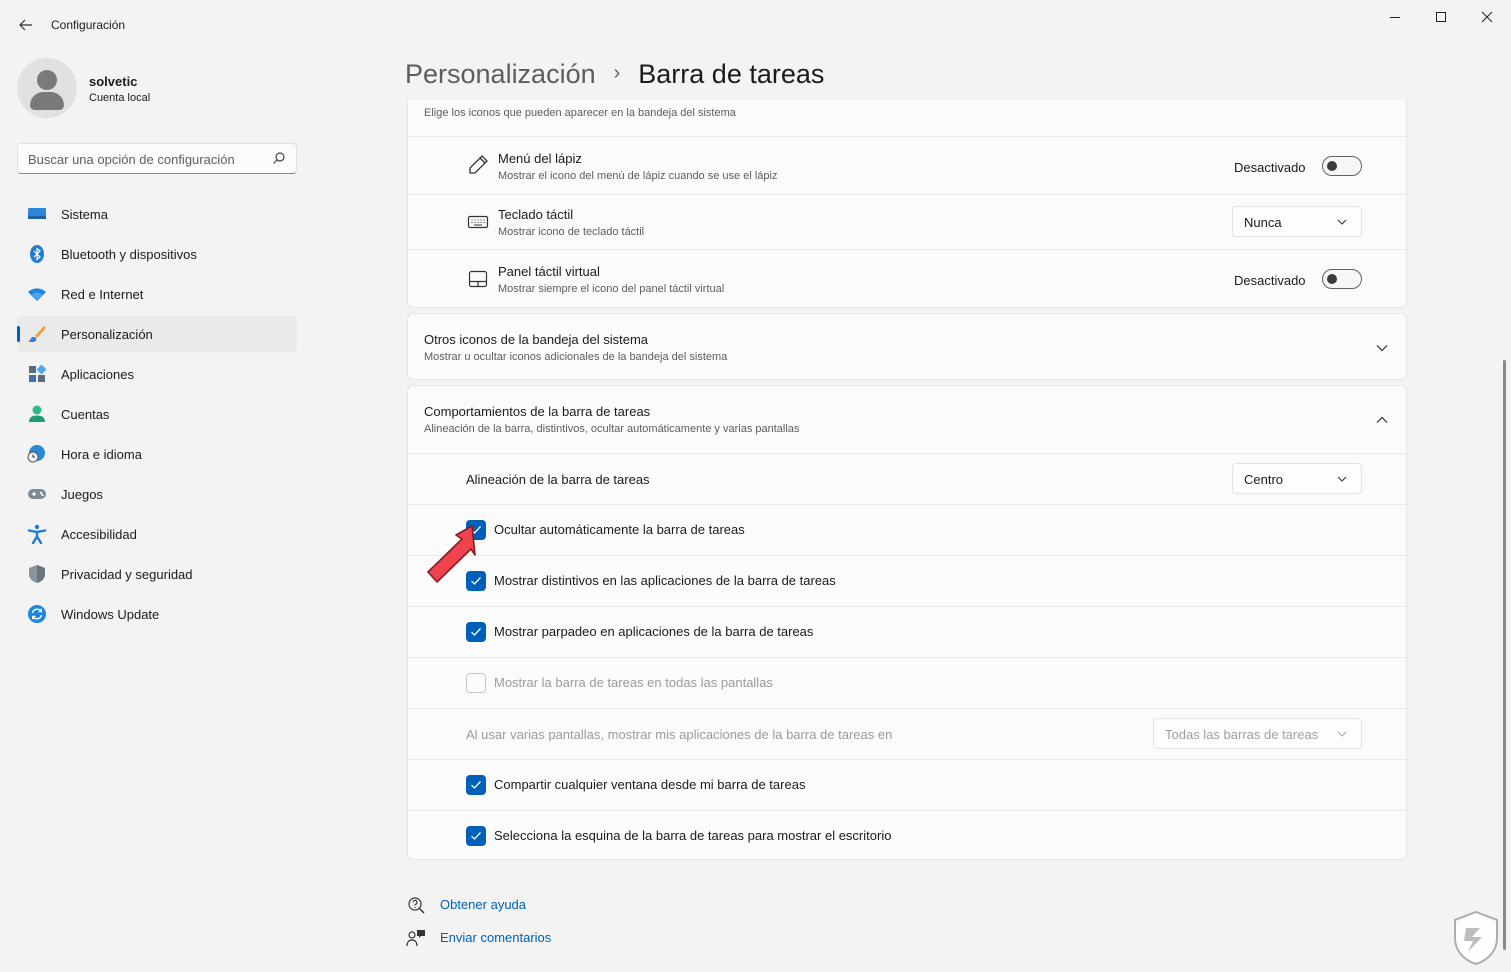 Image resolution: width=1511 pixels, height=972 pixels. Describe the element at coordinates (113, 81) in the screenshot. I see `user-name: solvetic` at that location.